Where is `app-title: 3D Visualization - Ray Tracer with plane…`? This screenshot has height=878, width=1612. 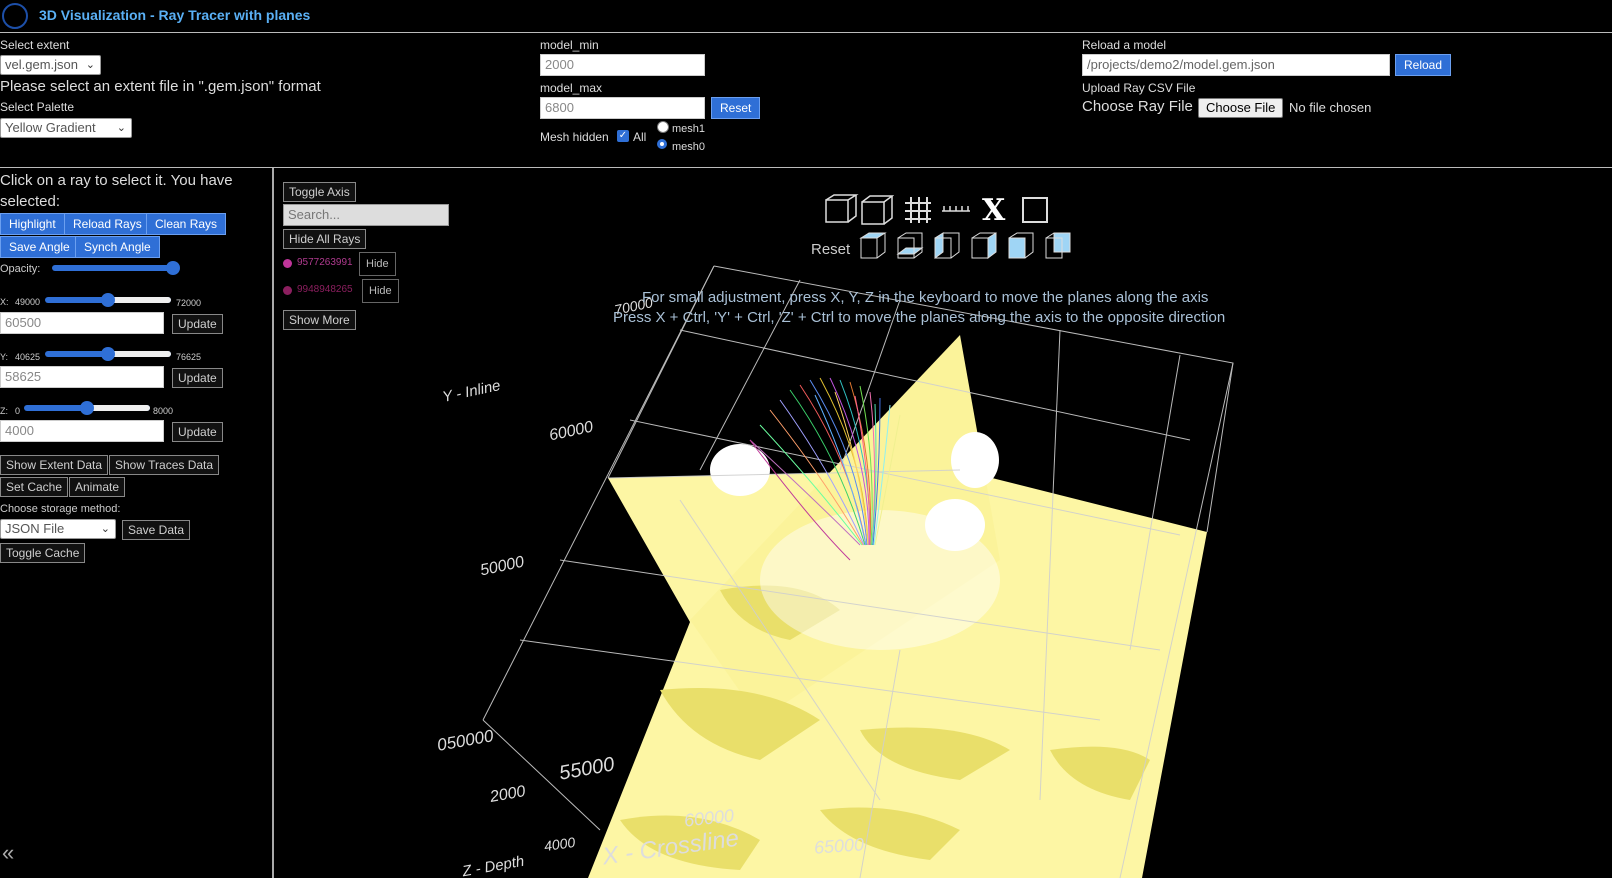 app-title: 3D Visualization - Ray Tracer with plane… is located at coordinates (175, 15).